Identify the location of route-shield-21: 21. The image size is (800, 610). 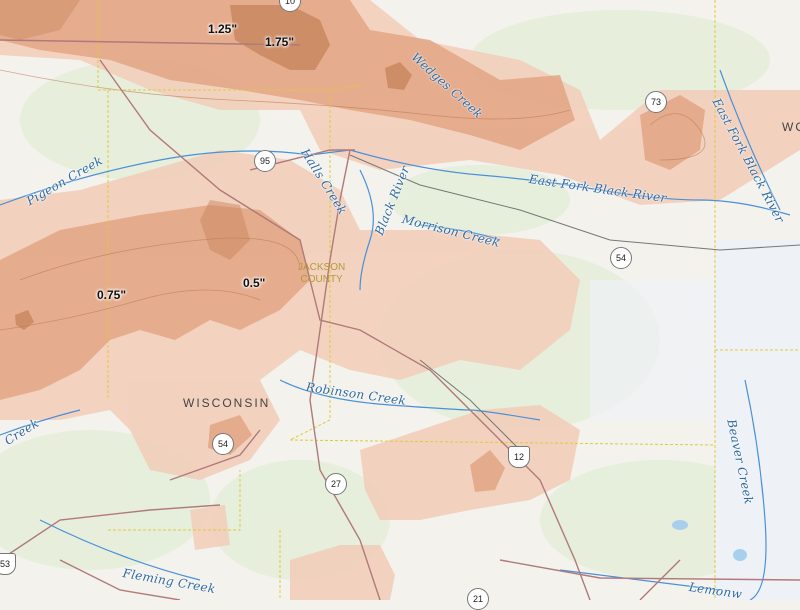
(478, 599).